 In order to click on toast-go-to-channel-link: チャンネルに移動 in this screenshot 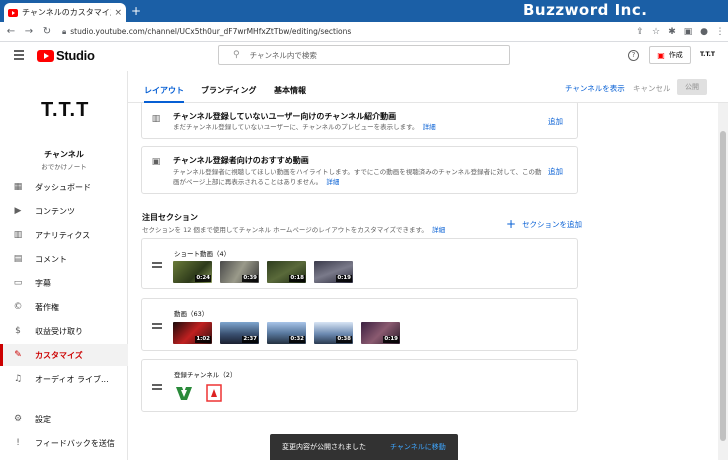, I will do `click(418, 447)`.